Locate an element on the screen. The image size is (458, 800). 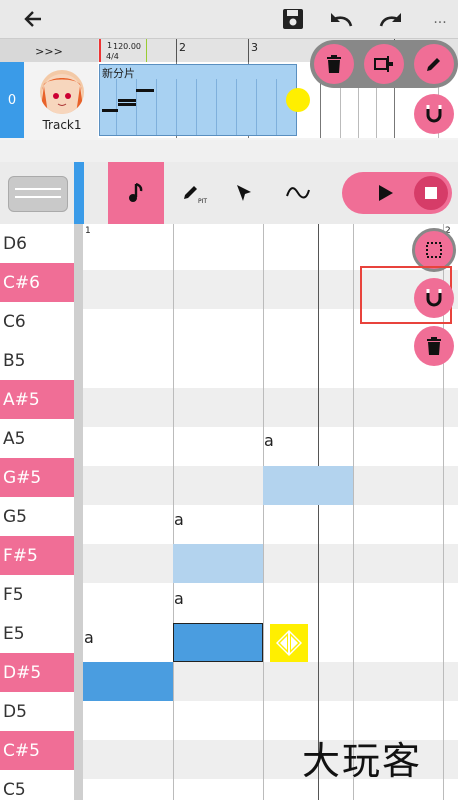
roll-scrollbar is located at coordinates (78, 512).